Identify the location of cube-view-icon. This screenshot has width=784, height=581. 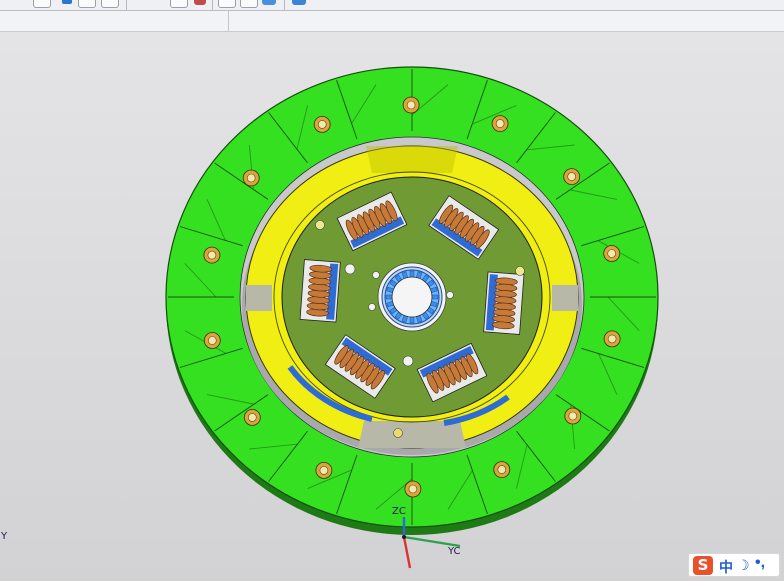
(299, 2).